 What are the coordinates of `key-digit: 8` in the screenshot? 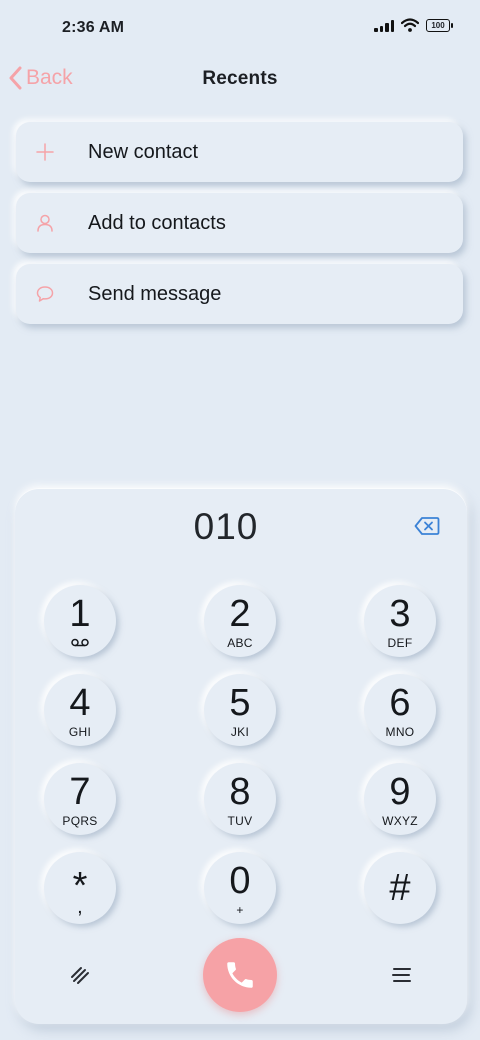 It's located at (240, 792).